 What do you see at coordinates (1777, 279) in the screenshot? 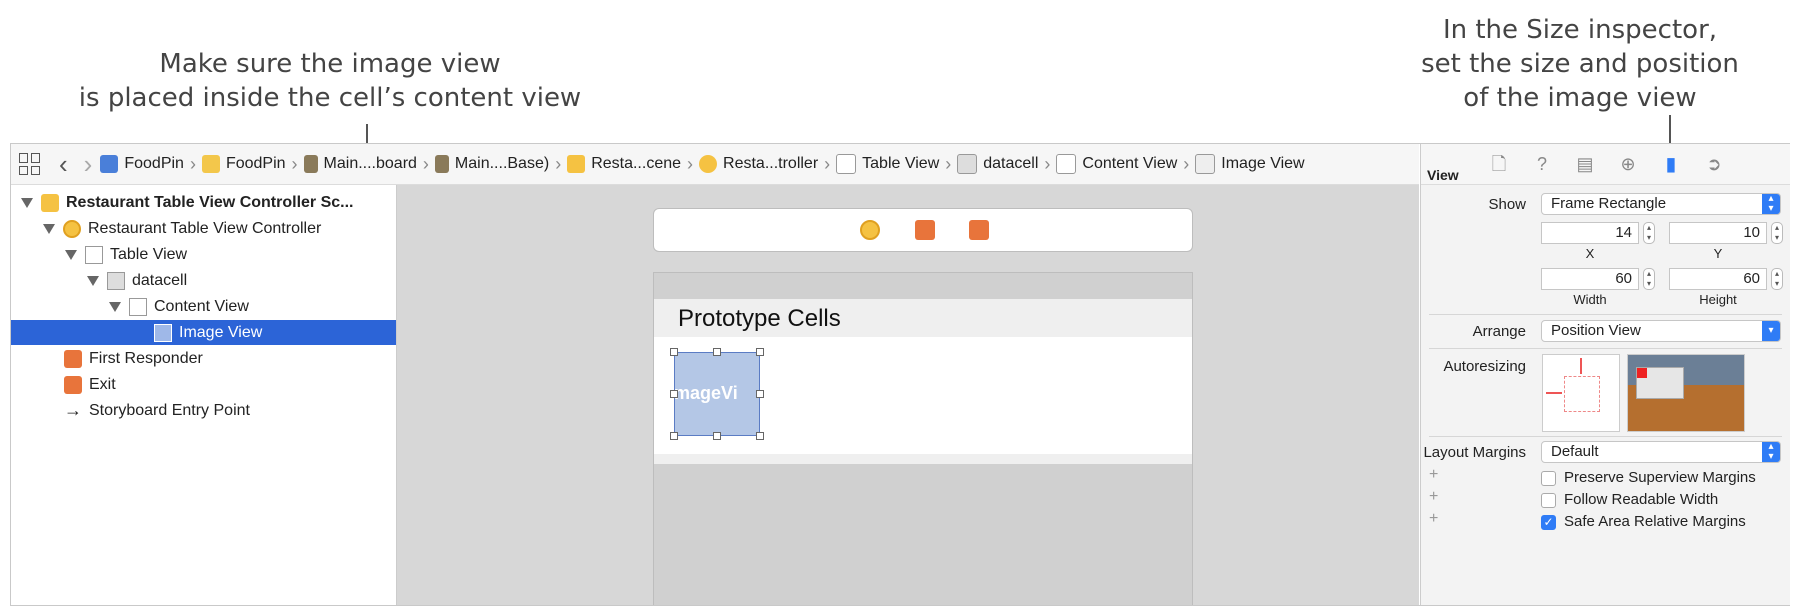
I see `height-stepper: ▴ ▾` at bounding box center [1777, 279].